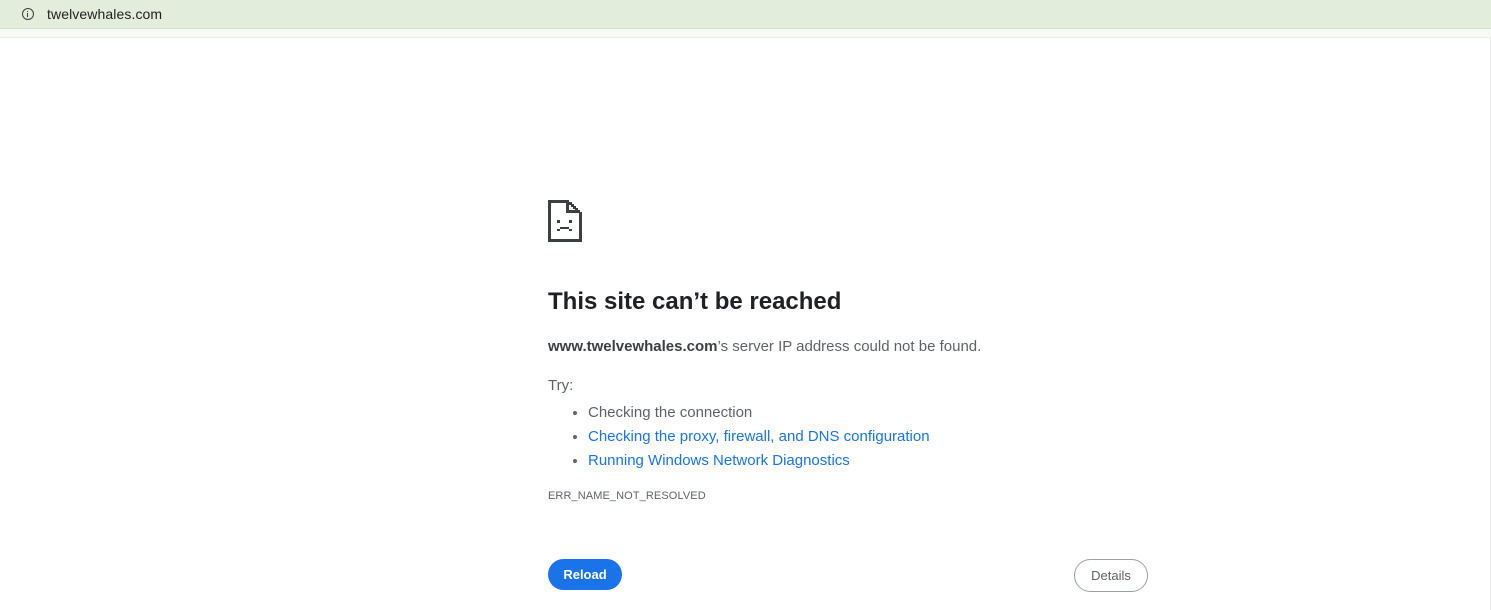 The image size is (1491, 610). I want to click on omnibox: twelvewhales.com, so click(87, 14).